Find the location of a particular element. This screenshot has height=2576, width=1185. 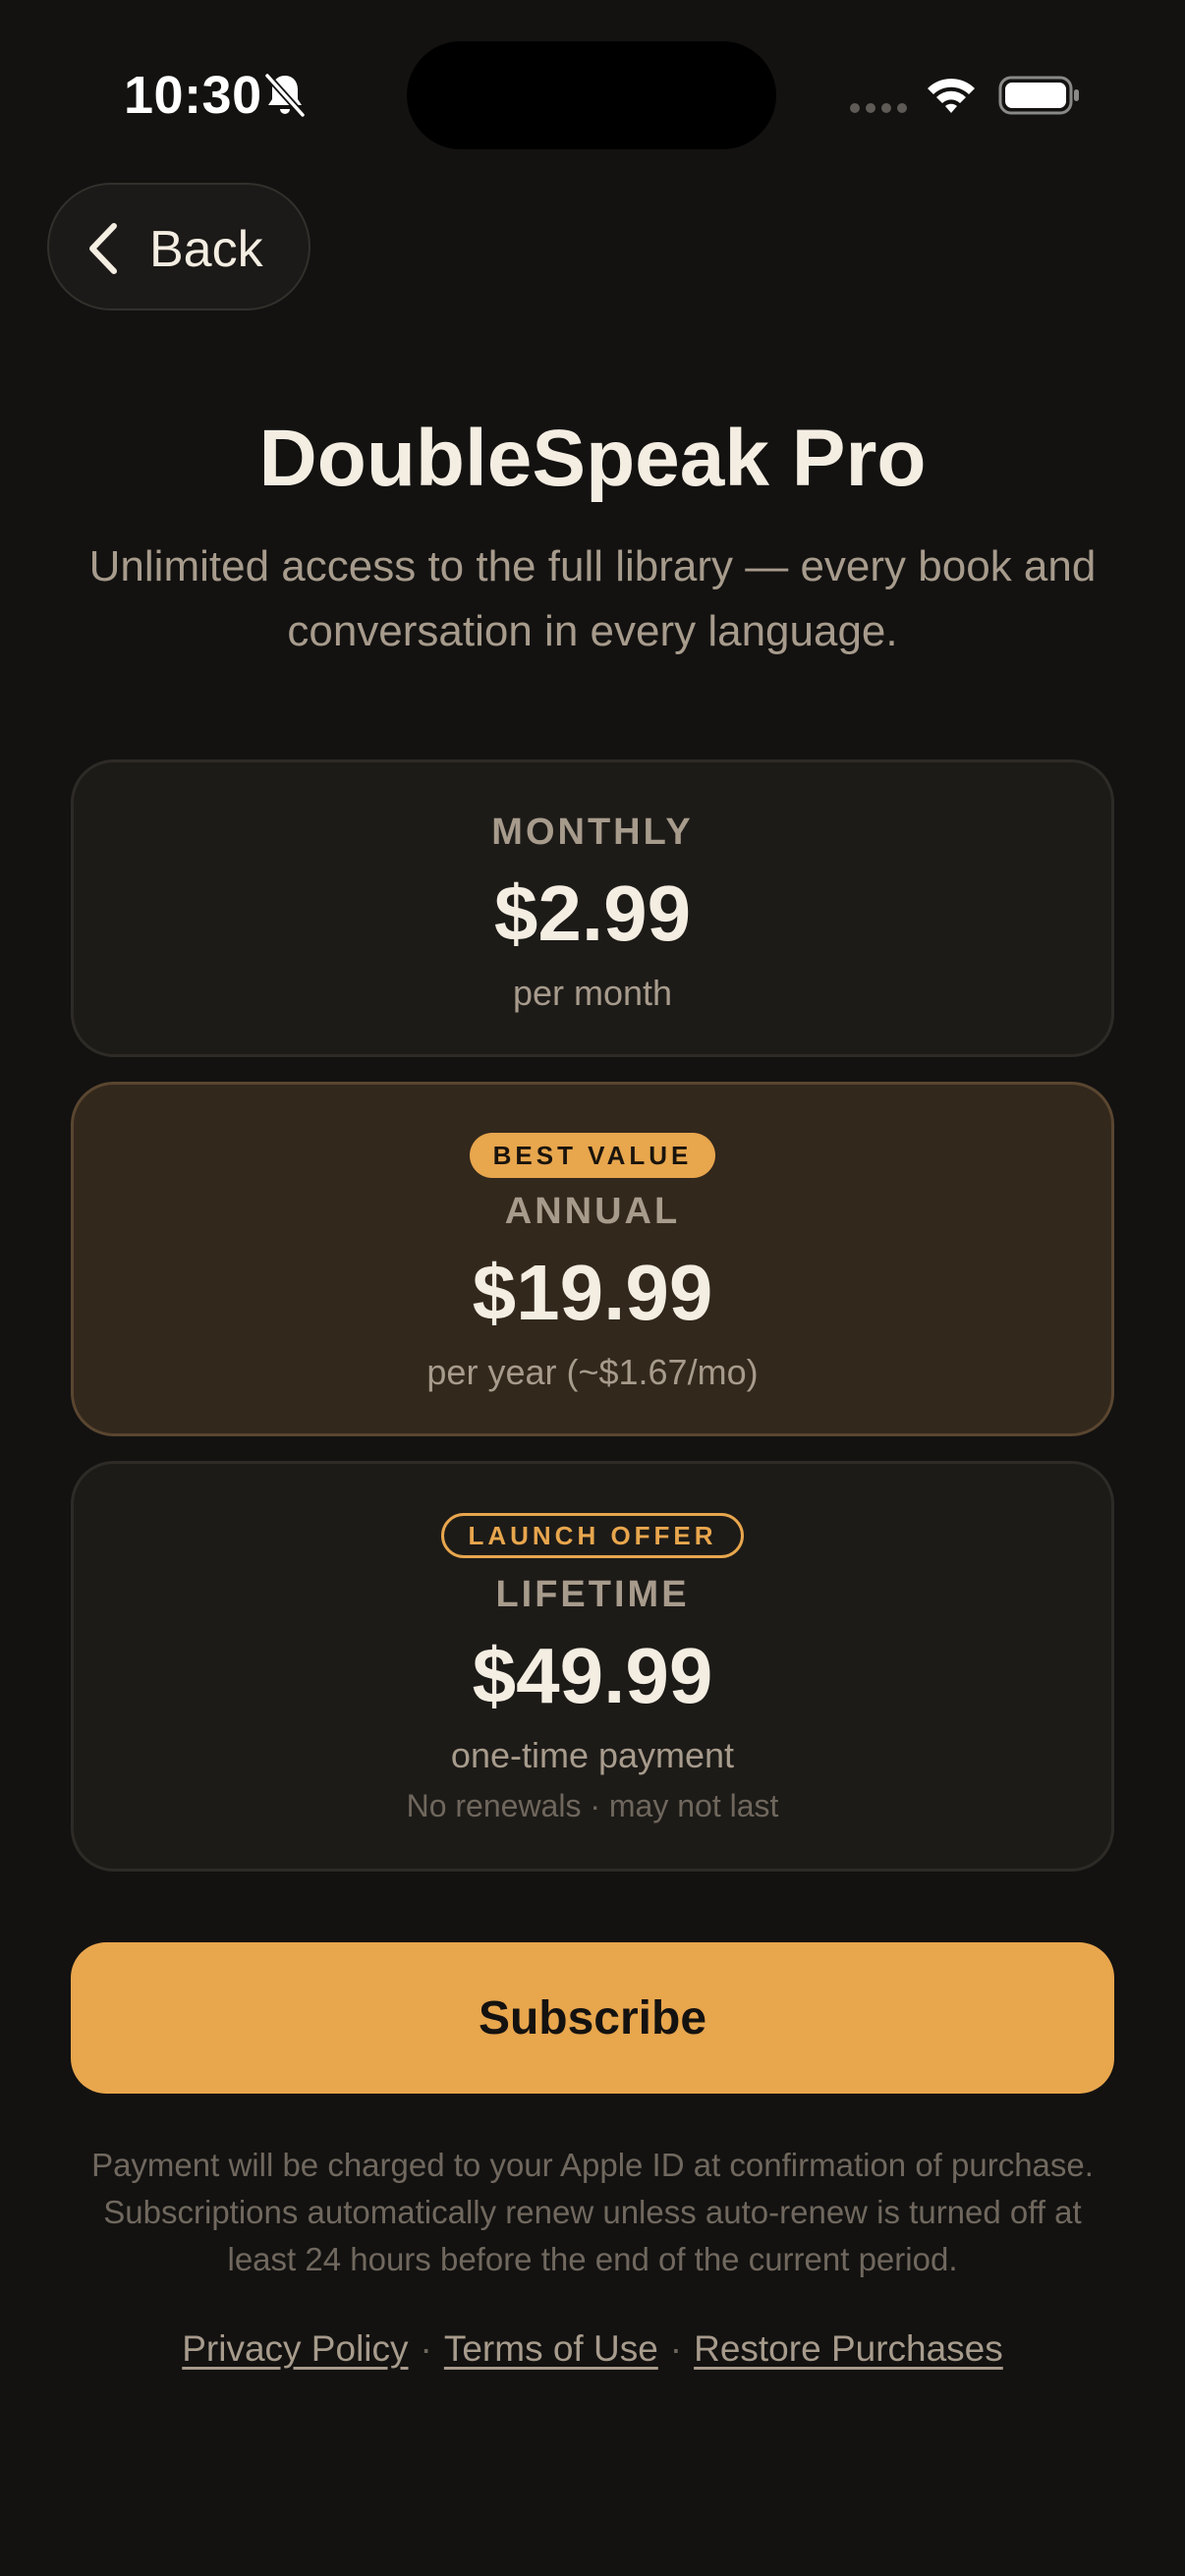

badge-container: LAUNCH OFFER is located at coordinates (592, 1535).